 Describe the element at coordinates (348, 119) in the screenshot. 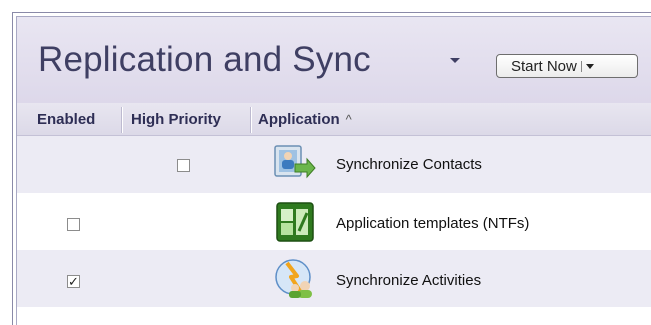

I see `sort-ascending-icon: ^` at that location.